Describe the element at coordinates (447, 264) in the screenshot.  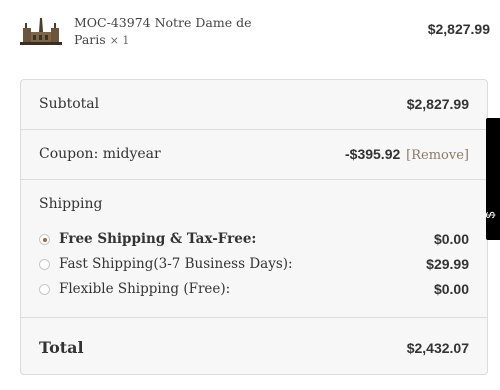
I see `shipping-option-price: $29.99` at that location.